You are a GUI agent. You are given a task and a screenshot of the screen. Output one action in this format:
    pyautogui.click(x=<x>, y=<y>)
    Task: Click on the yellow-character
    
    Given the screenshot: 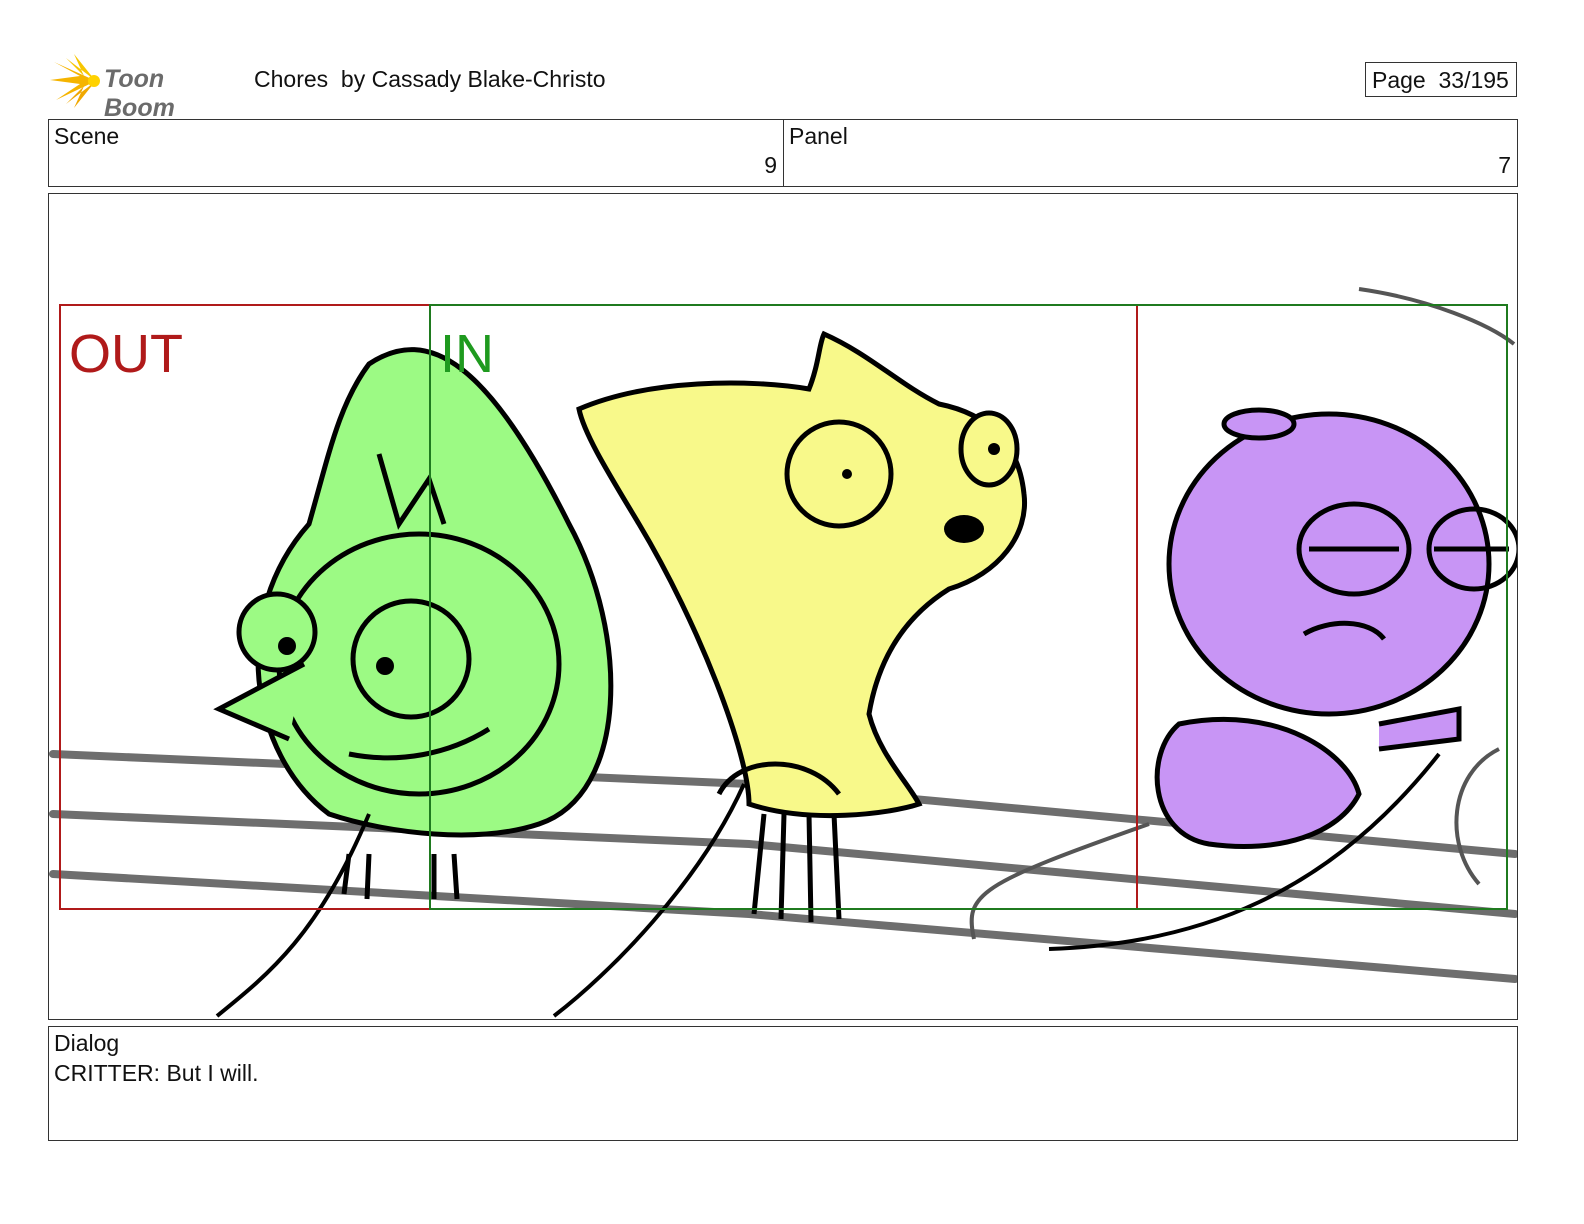 What is the action you would take?
    pyautogui.click(x=802, y=626)
    